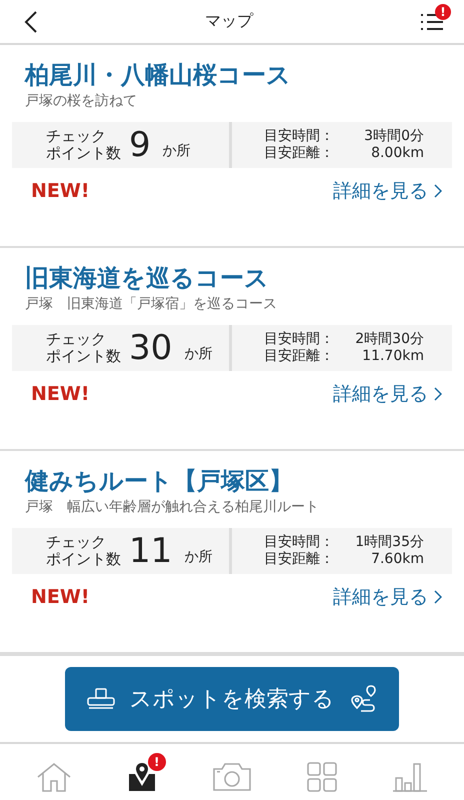  What do you see at coordinates (232, 777) in the screenshot?
I see `camera-icon` at bounding box center [232, 777].